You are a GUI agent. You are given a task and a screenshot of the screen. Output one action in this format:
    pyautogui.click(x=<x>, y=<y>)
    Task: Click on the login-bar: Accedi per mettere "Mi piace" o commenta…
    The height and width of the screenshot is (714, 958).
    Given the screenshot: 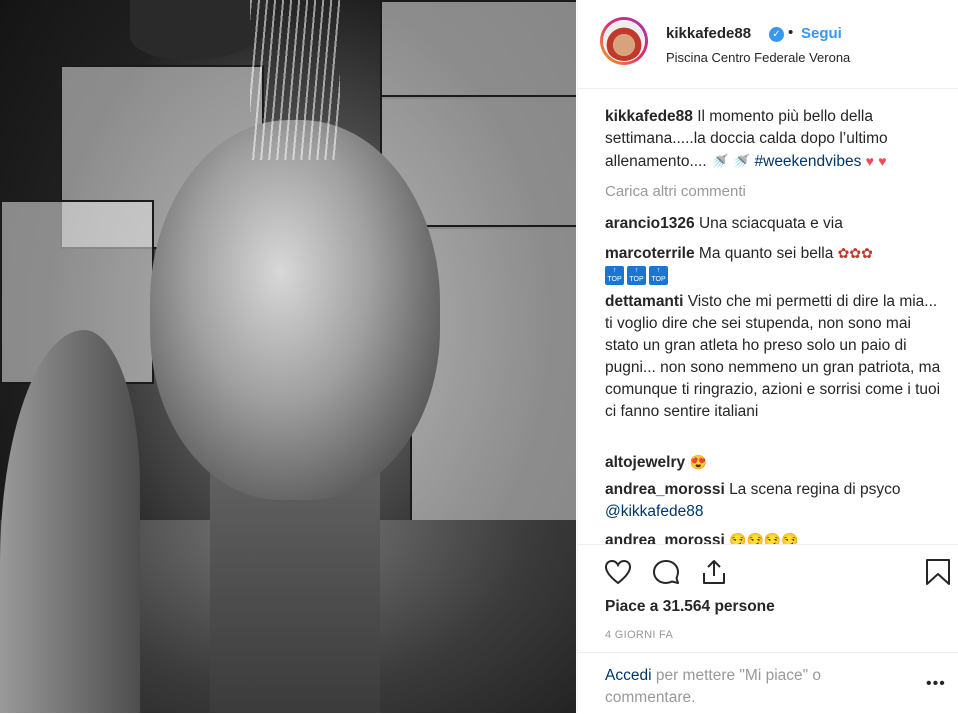 What is the action you would take?
    pyautogui.click(x=768, y=683)
    